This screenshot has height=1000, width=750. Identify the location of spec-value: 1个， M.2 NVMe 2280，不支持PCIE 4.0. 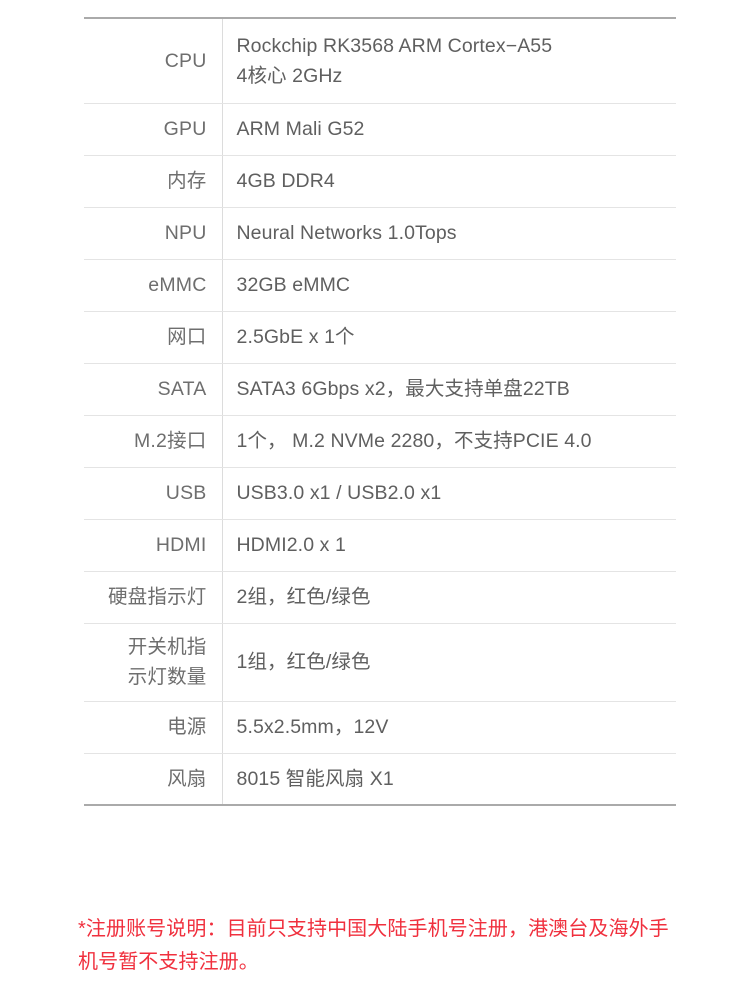
(449, 441).